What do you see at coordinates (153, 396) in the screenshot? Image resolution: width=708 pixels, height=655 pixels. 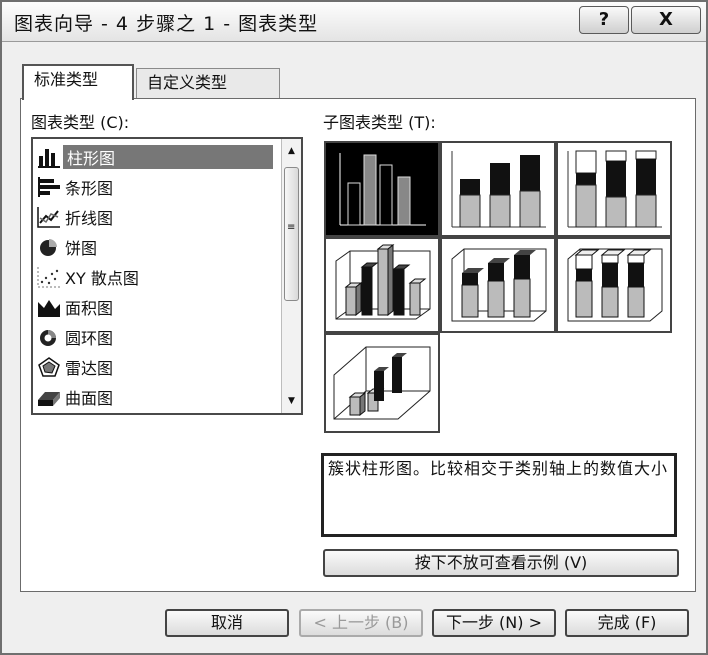 I see `list-item-surface: 曲面图` at bounding box center [153, 396].